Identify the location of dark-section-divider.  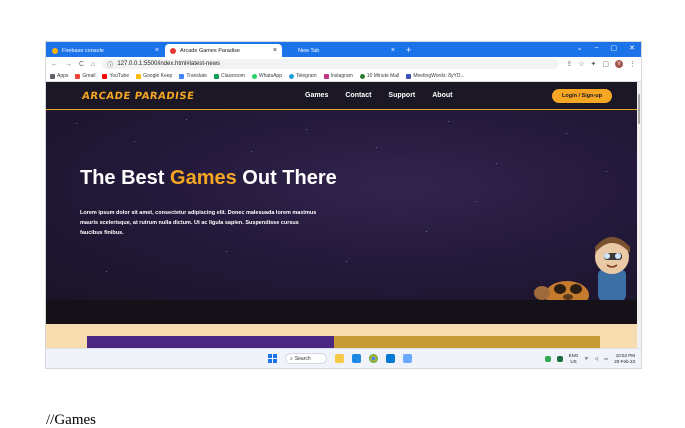
(341, 312).